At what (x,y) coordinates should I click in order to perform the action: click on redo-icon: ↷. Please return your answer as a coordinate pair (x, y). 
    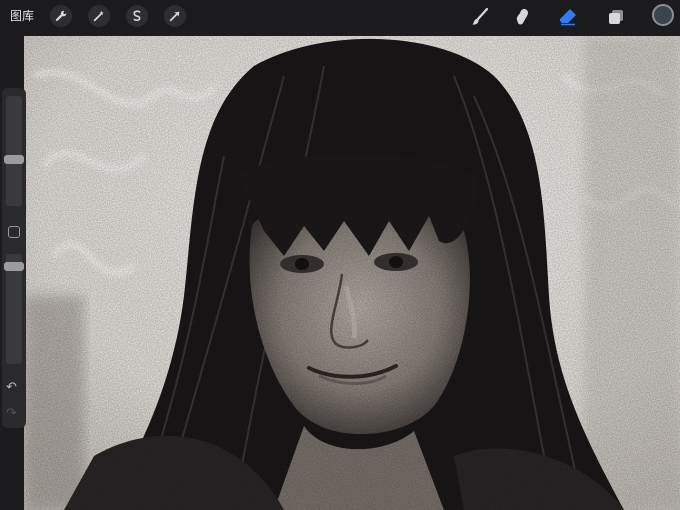
    Looking at the image, I should click on (11, 413).